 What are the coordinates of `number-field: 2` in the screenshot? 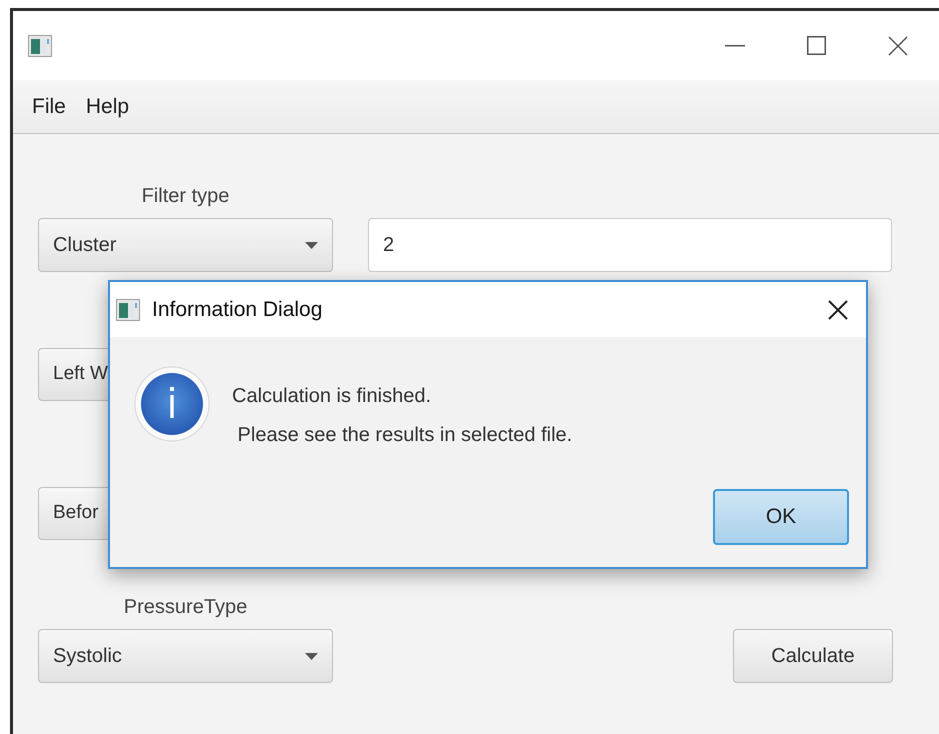 It's located at (630, 245).